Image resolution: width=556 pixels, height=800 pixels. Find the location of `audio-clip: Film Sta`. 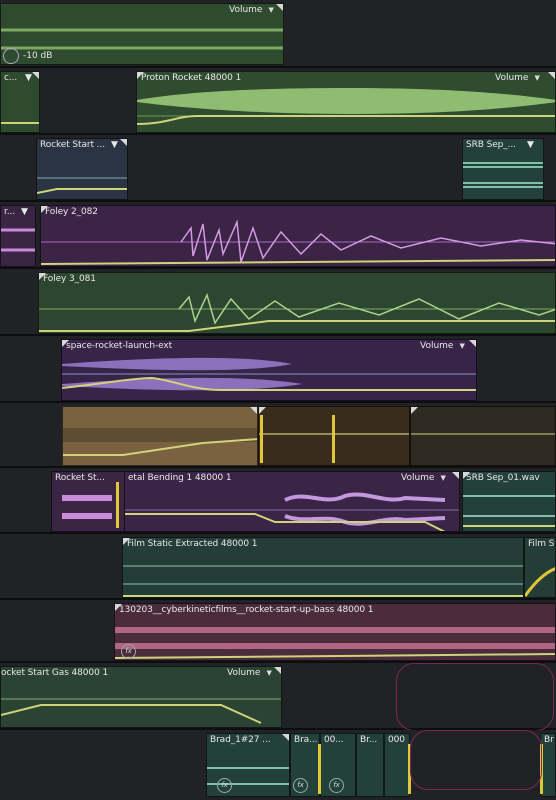

audio-clip: Film Sta is located at coordinates (540, 567).